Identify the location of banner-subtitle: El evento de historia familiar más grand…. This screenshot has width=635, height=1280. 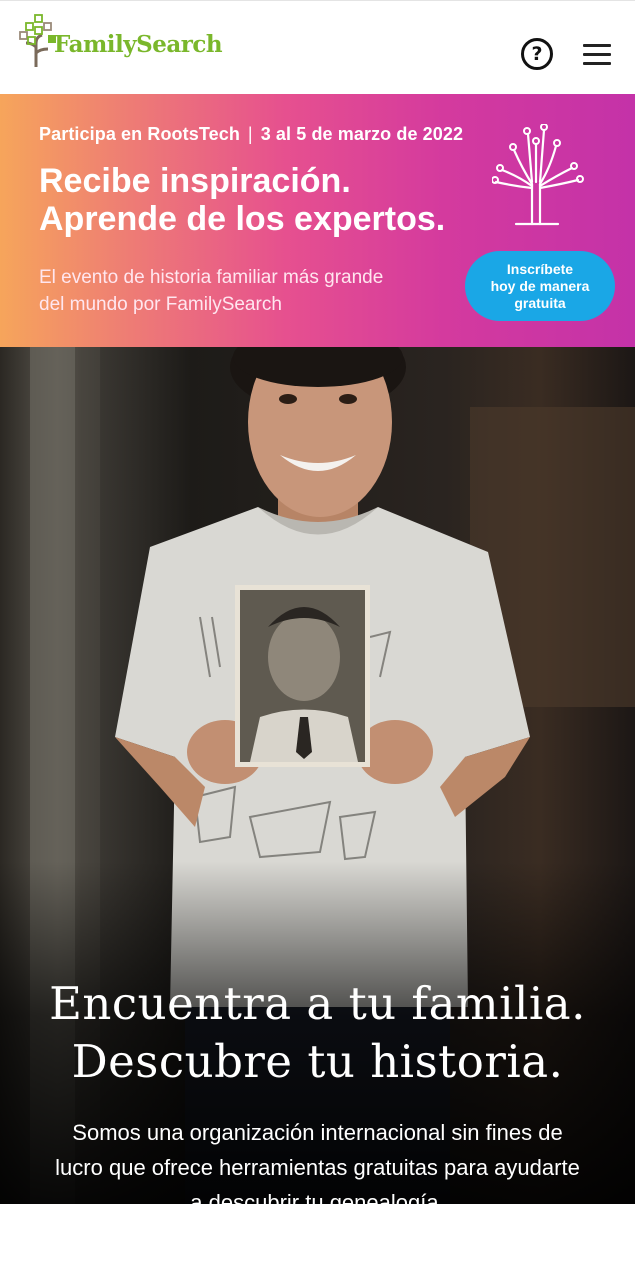
(239, 291).